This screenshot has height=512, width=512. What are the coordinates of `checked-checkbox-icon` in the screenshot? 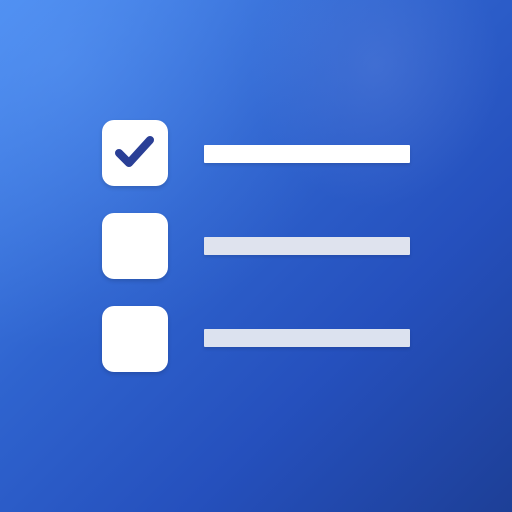 It's located at (135, 153).